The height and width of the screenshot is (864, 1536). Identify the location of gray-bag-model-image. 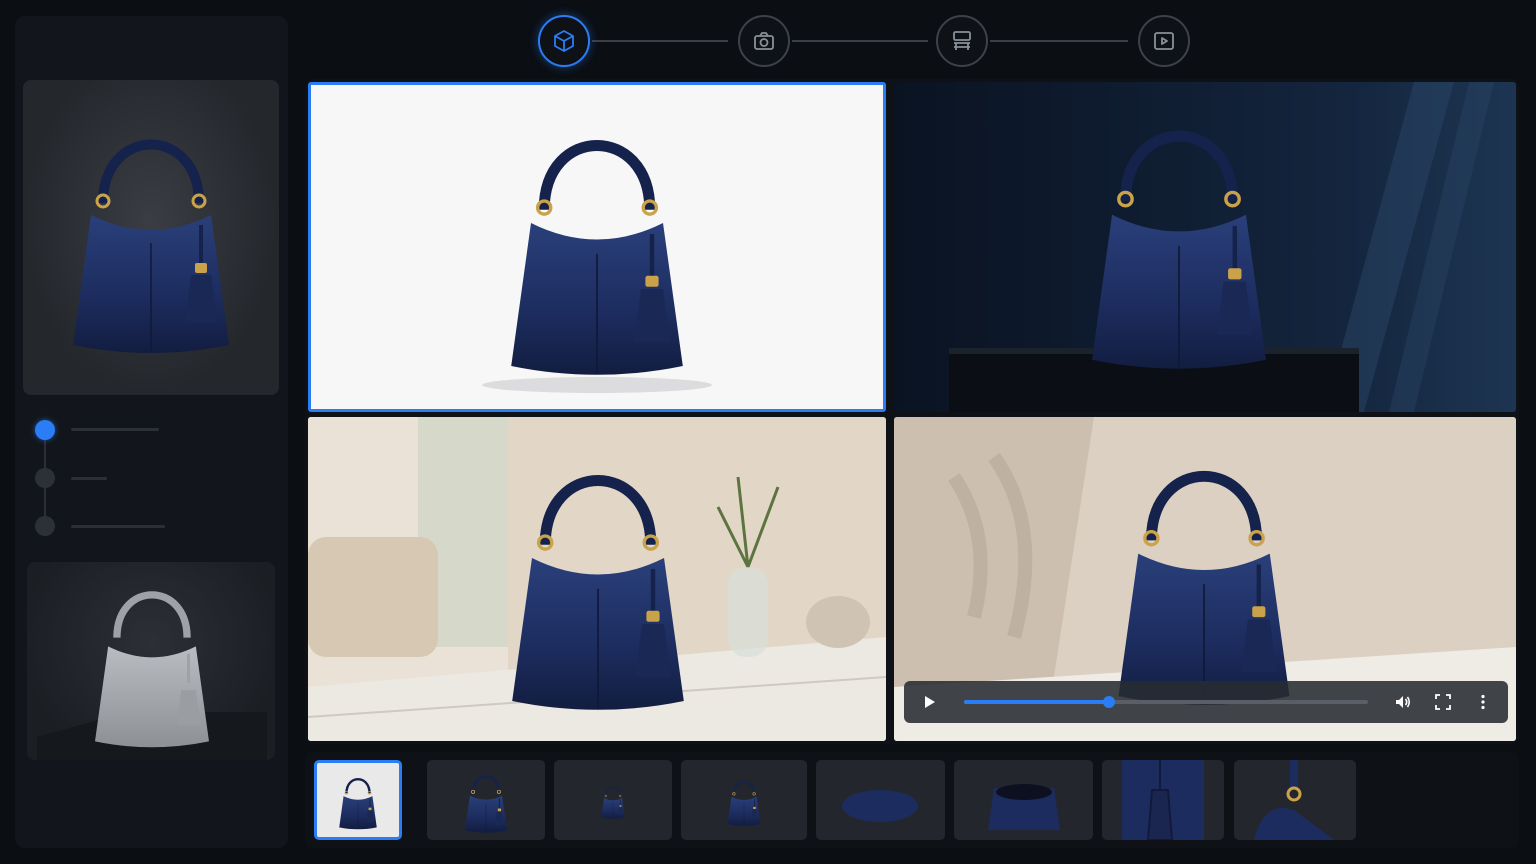
(152, 661).